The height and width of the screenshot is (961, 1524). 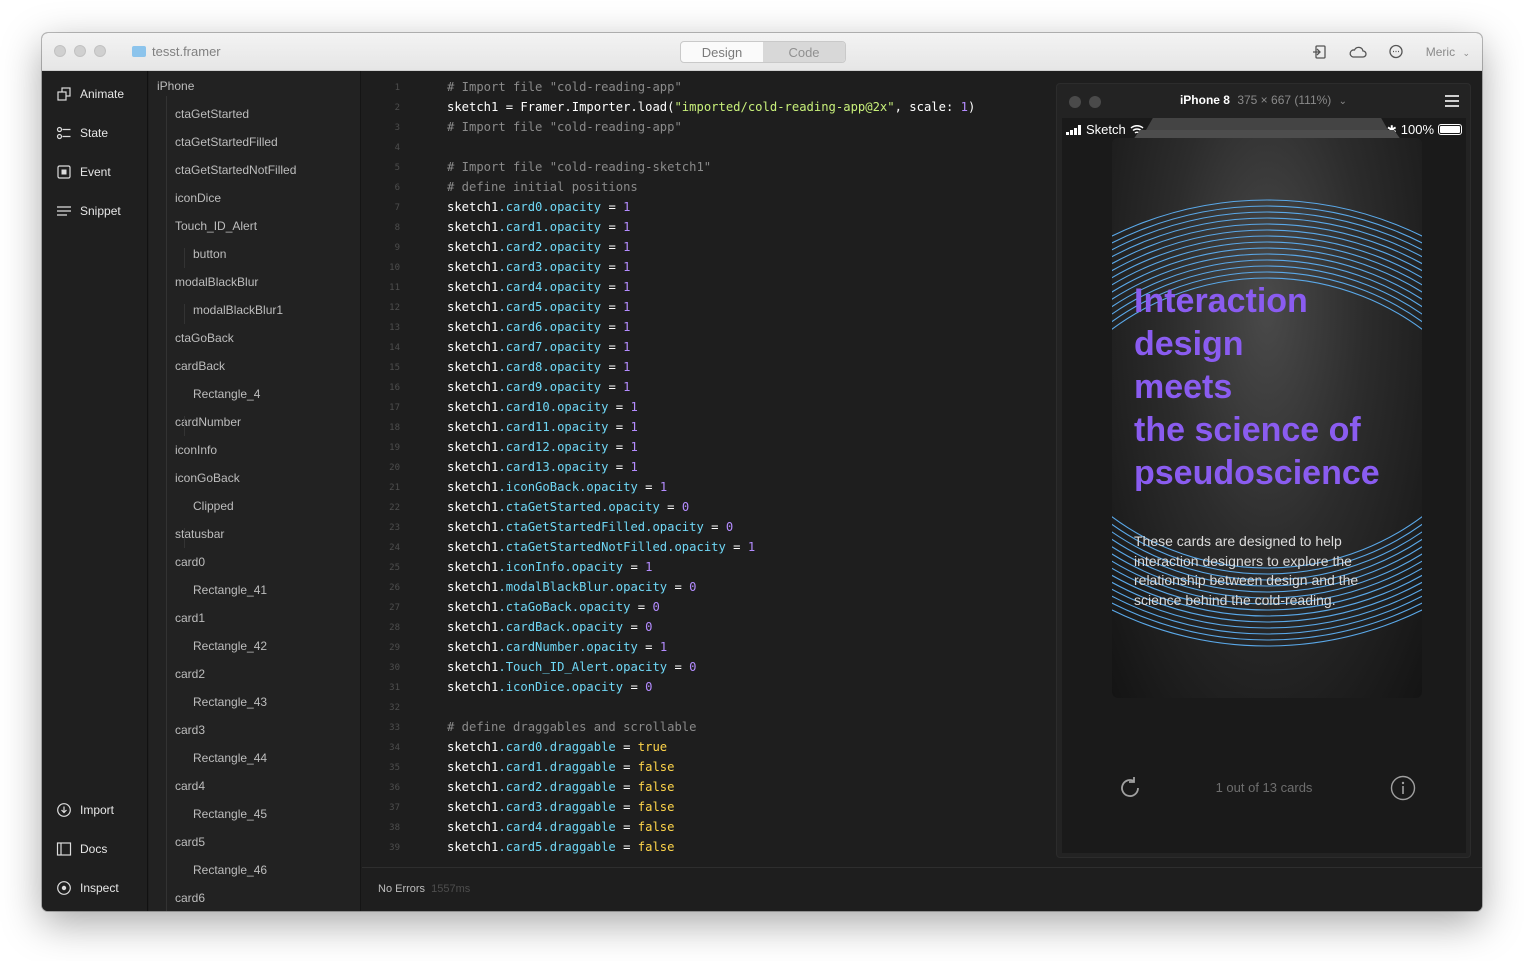 I want to click on code-line: sketch1.card10.opacity = 1, so click(x=542, y=407).